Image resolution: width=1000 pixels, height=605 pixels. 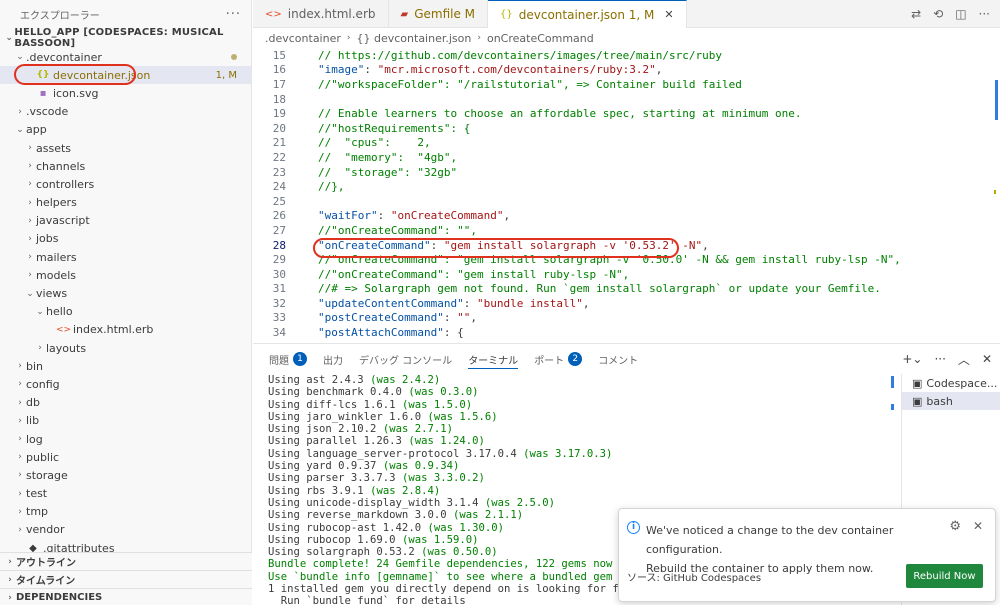 I want to click on tree-item: › storage, so click(x=125, y=475).